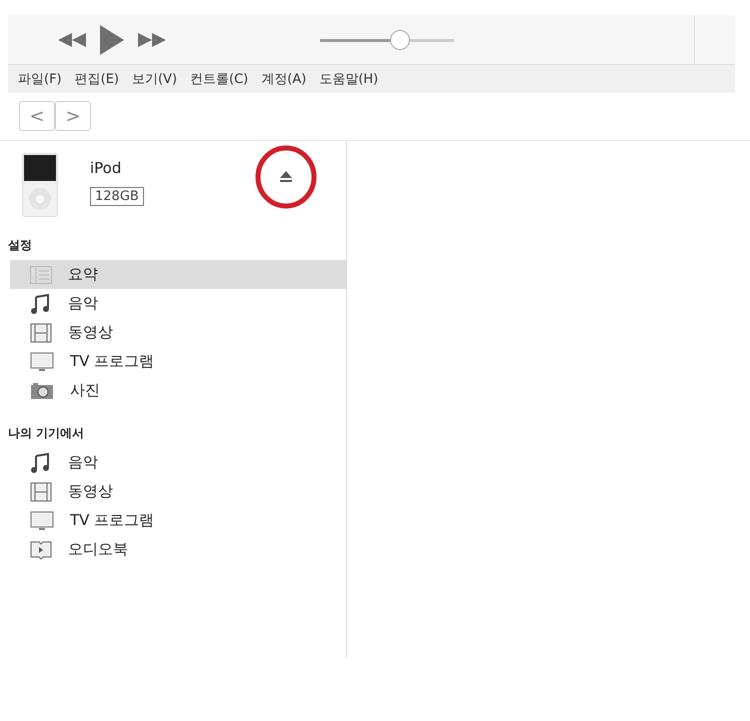 The image size is (750, 721). Describe the element at coordinates (72, 39) in the screenshot. I see `rewind-icon` at that location.